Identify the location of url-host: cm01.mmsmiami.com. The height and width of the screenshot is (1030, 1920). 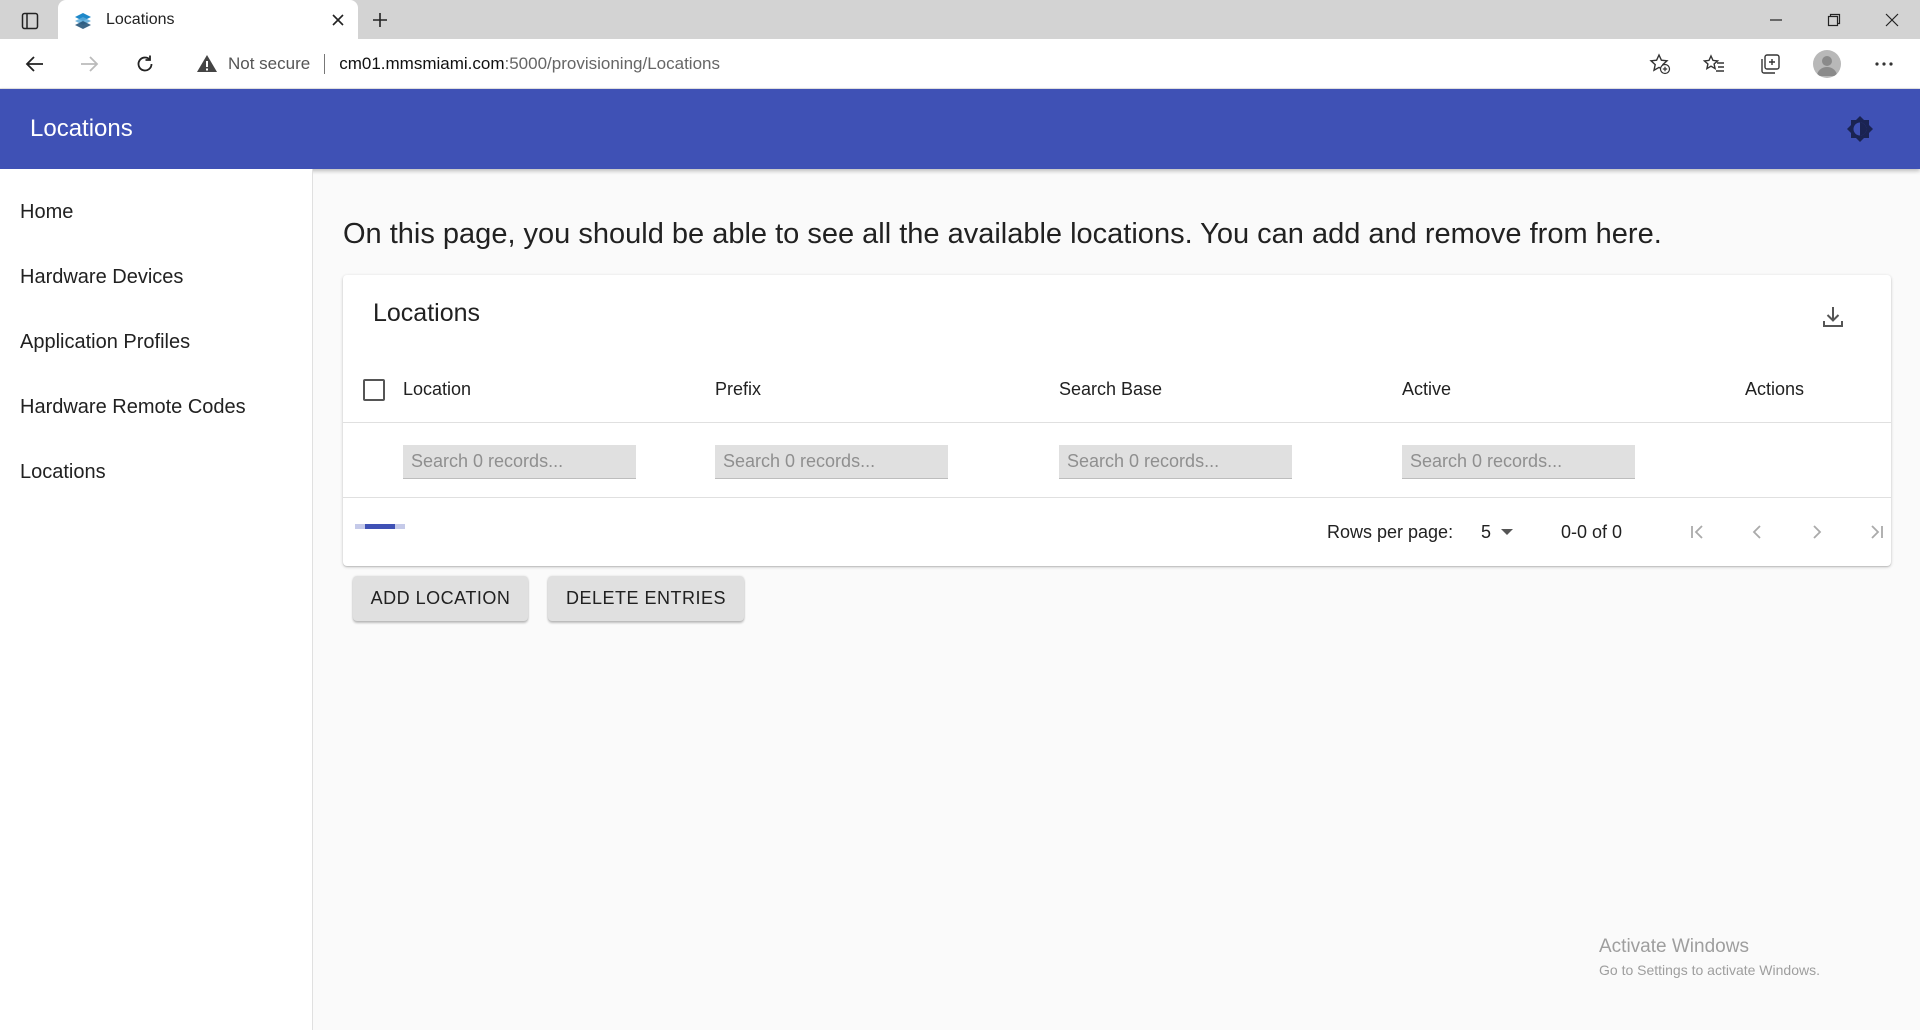
(422, 63).